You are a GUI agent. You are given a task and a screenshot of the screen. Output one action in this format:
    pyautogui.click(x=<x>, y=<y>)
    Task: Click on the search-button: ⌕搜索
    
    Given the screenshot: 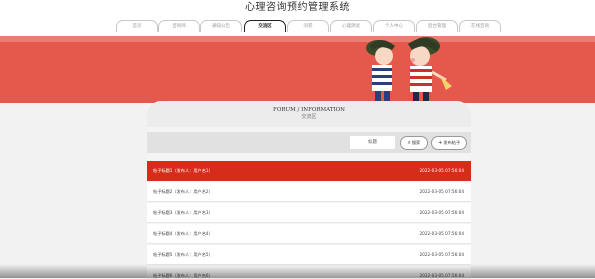 What is the action you would take?
    pyautogui.click(x=414, y=143)
    